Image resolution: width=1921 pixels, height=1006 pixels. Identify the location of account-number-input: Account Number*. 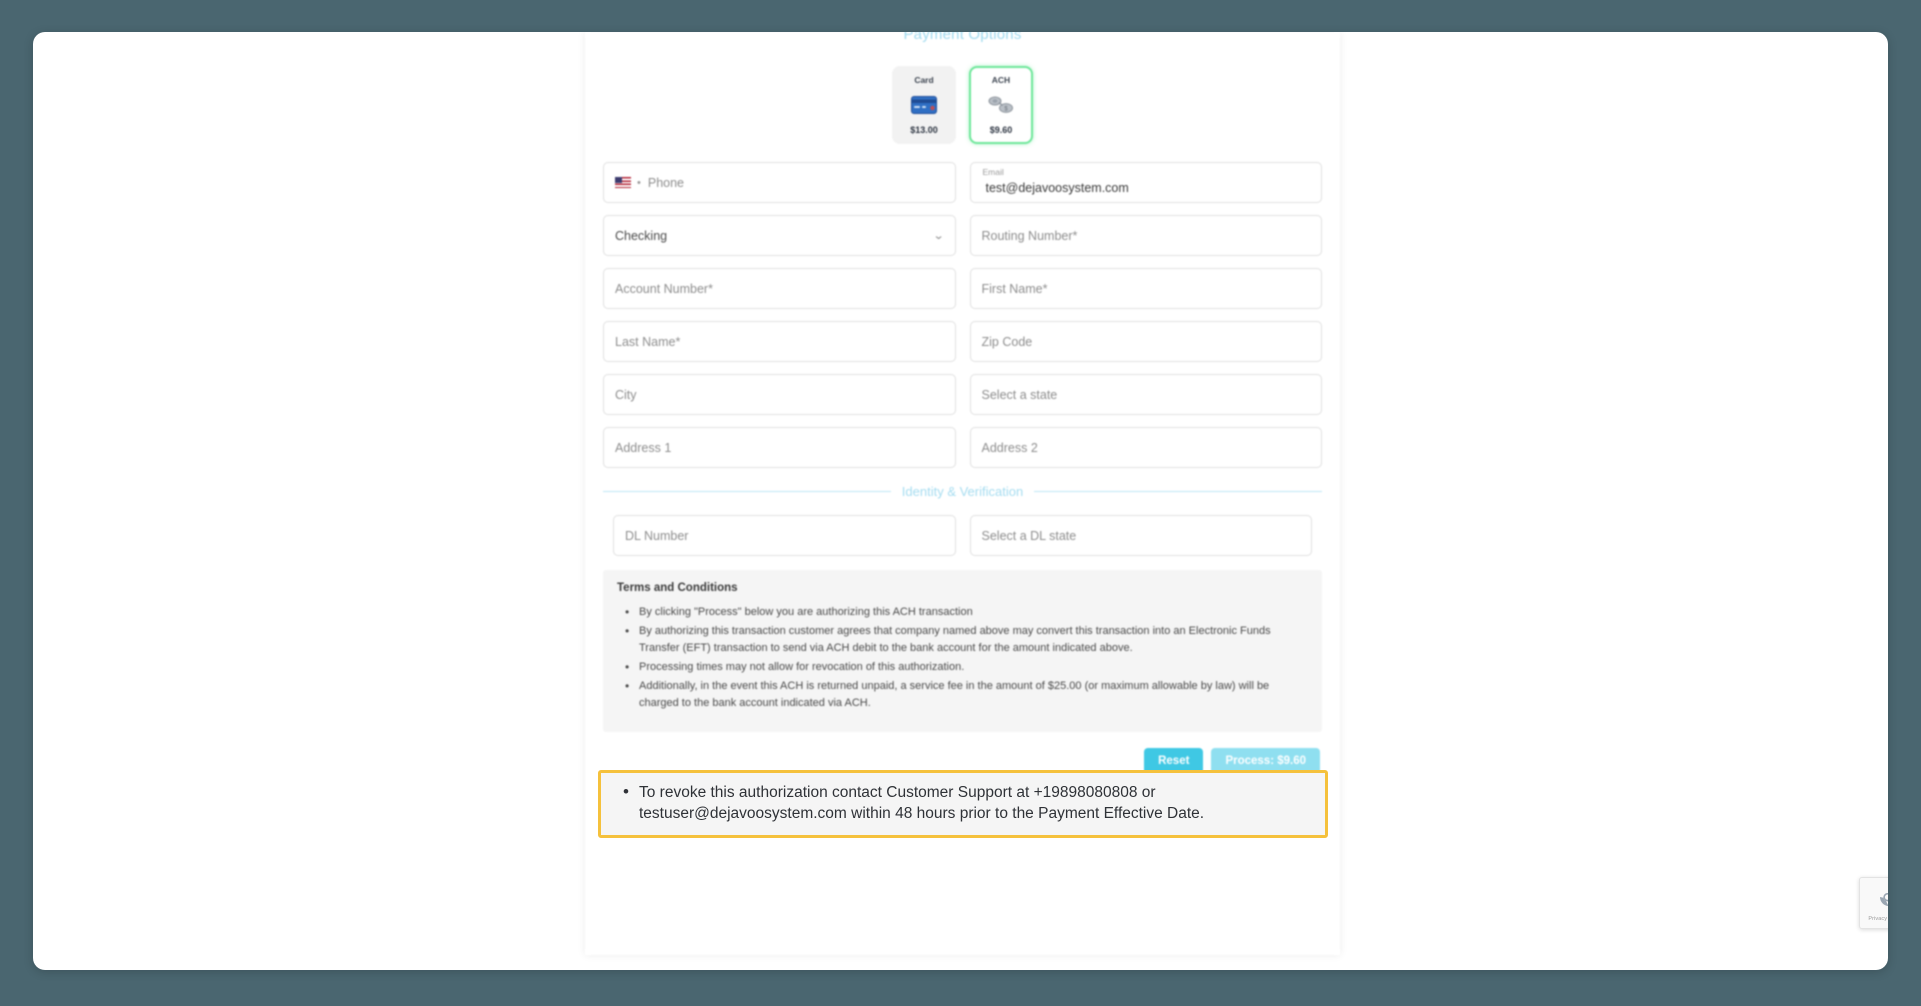
(779, 288).